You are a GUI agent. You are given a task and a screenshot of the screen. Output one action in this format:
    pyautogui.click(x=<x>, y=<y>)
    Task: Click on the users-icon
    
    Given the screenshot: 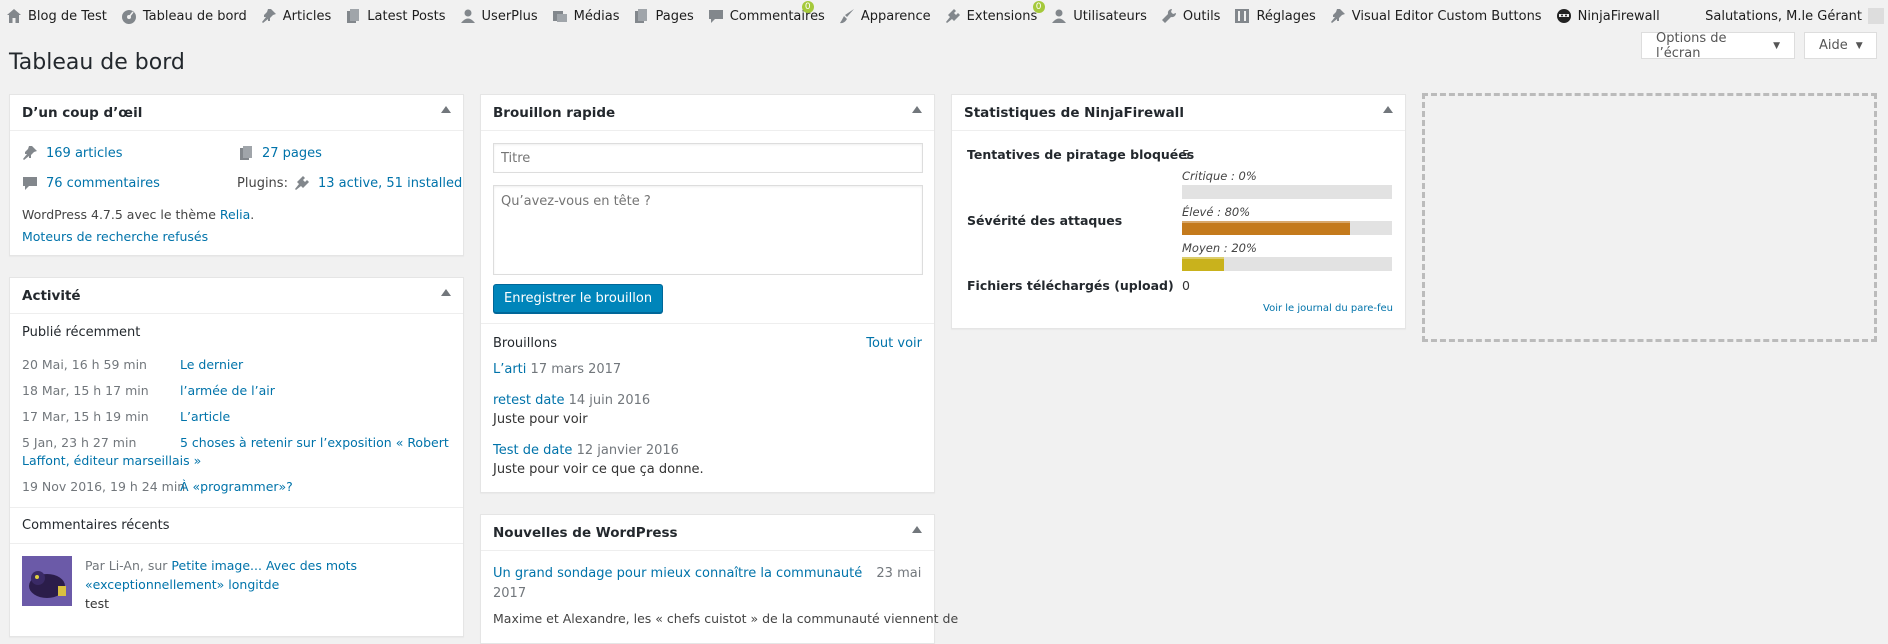 What is the action you would take?
    pyautogui.click(x=1059, y=16)
    